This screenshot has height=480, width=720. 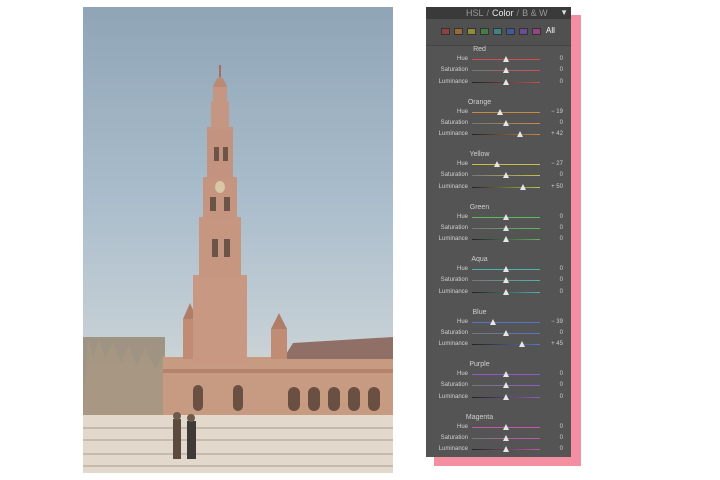 What do you see at coordinates (458, 31) in the screenshot?
I see `swatch-orange` at bounding box center [458, 31].